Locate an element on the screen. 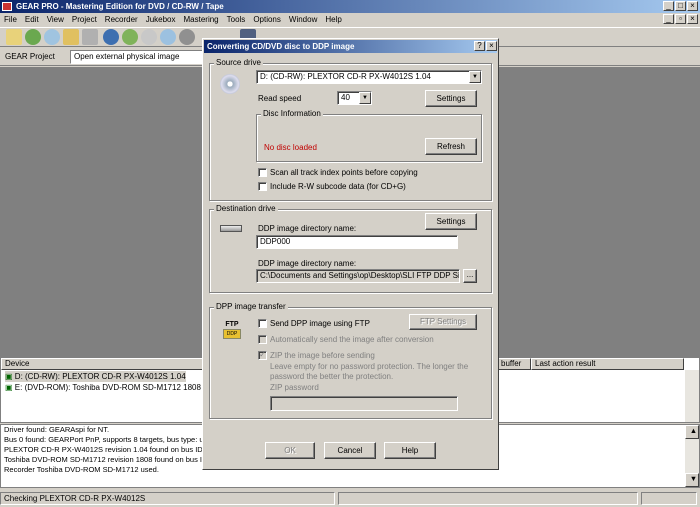 The width and height of the screenshot is (700, 507). project-field: Open external physical image is located at coordinates (137, 57).